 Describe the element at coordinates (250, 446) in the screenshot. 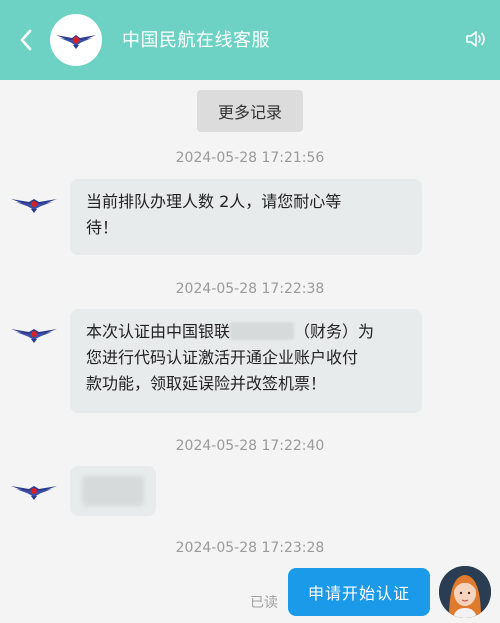

I see `timestamp: 2024-05-28 17:22:40` at that location.